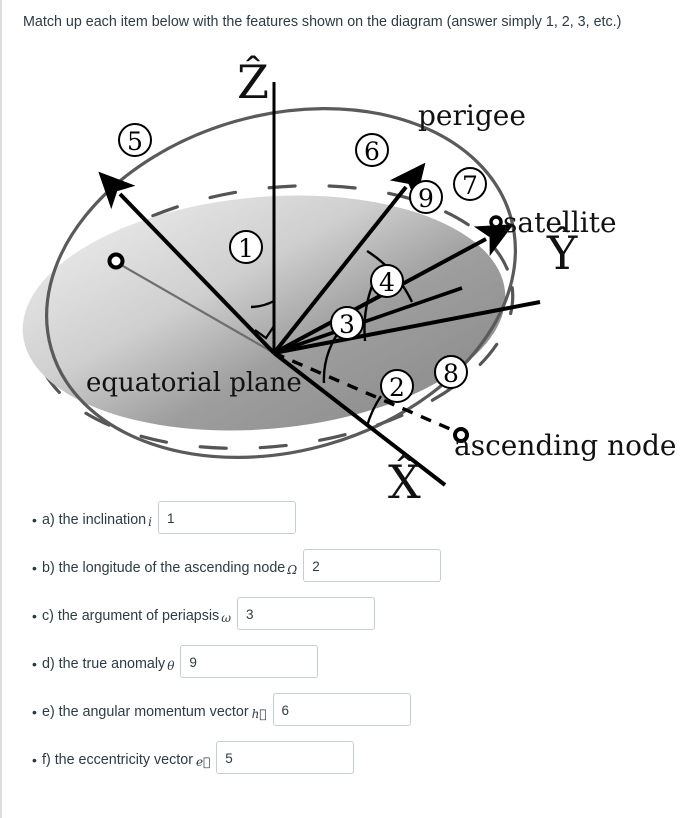  Describe the element at coordinates (253, 81) in the screenshot. I see `z-axis-label: Ẑ` at that location.